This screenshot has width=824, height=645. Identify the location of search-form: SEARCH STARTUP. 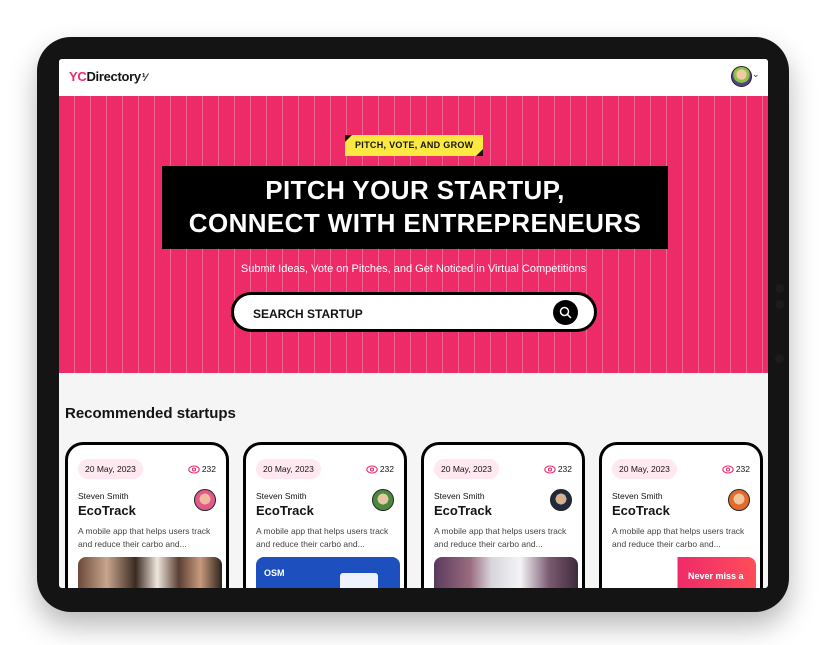
(414, 312).